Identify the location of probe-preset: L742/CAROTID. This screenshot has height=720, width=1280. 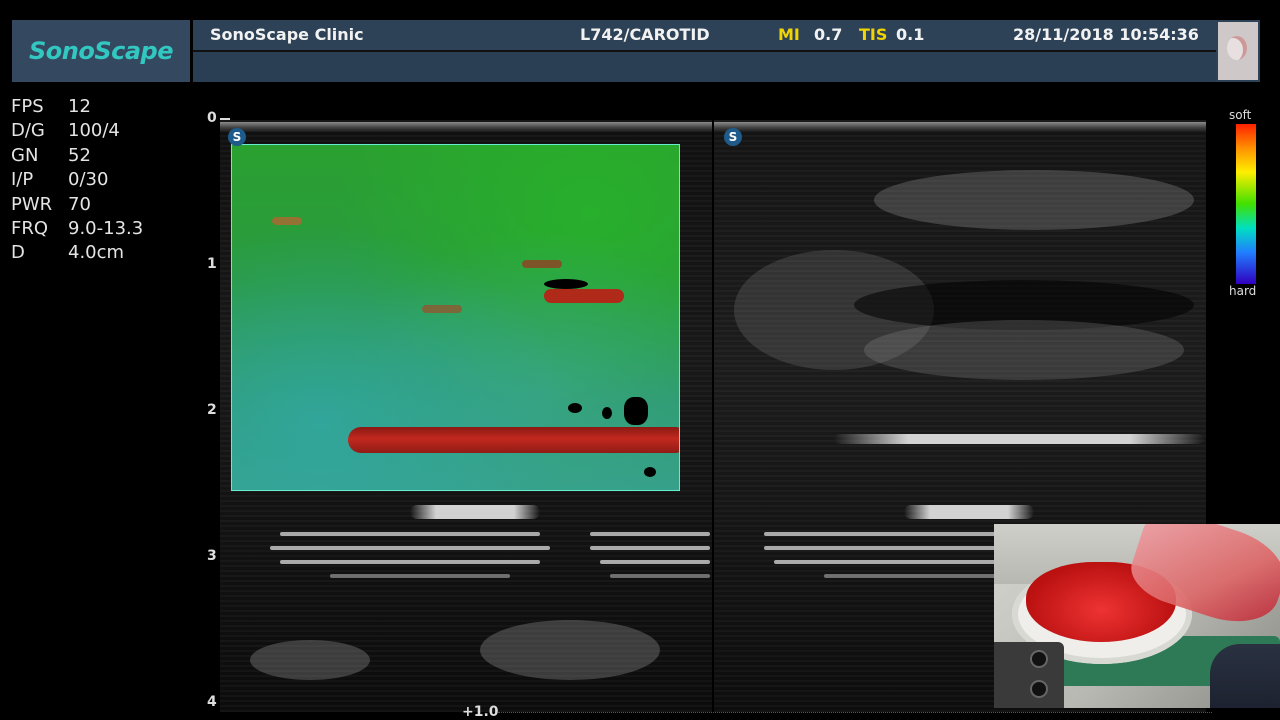
(645, 34).